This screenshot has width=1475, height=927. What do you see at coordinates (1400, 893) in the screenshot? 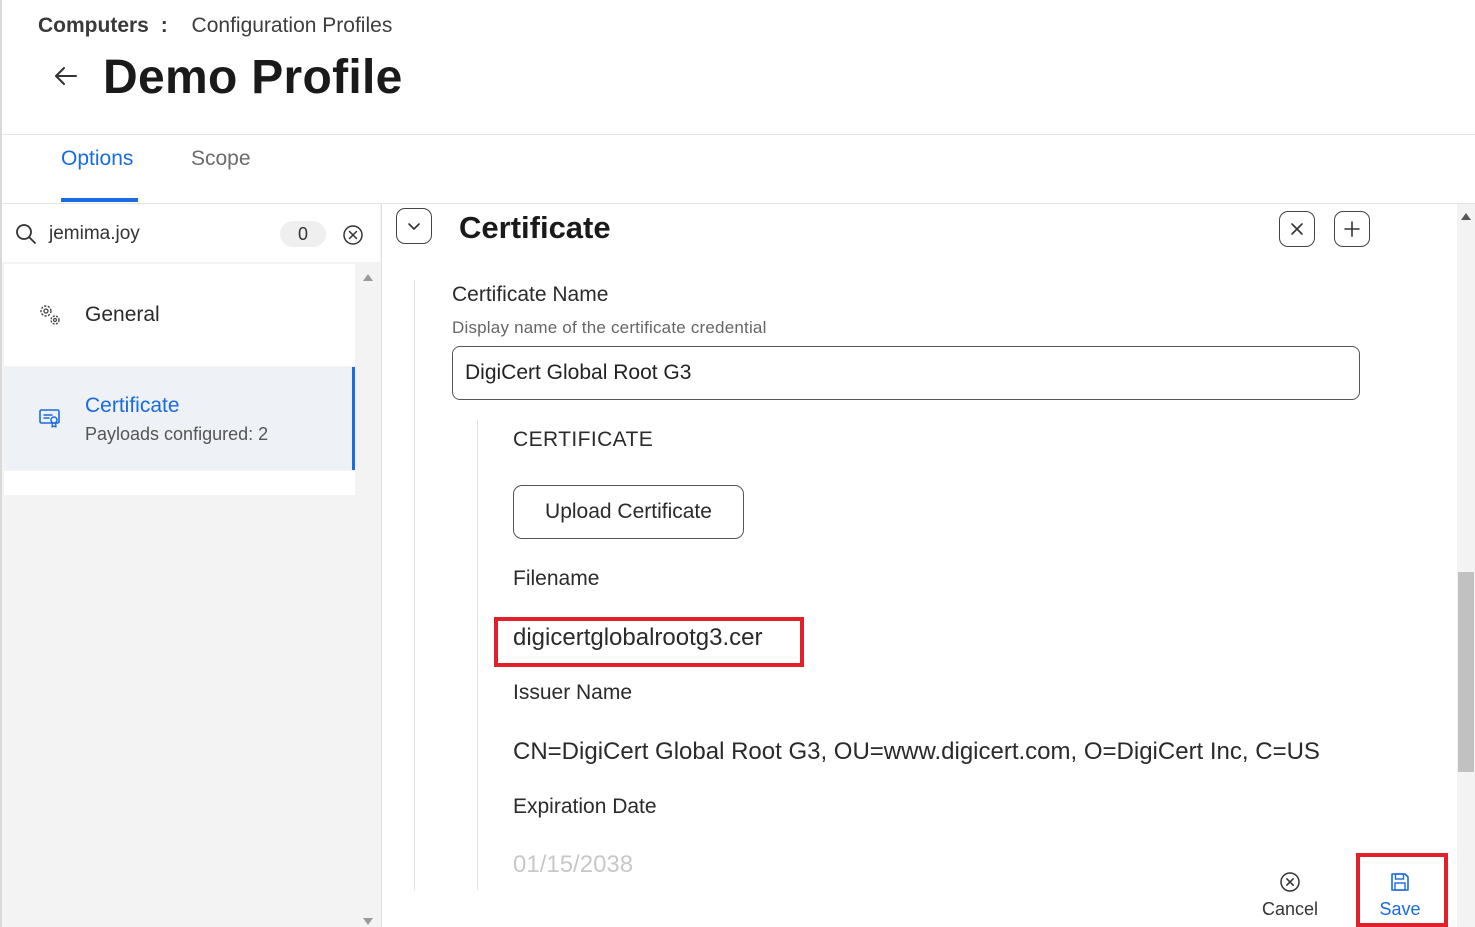
I see `save-button: Save` at bounding box center [1400, 893].